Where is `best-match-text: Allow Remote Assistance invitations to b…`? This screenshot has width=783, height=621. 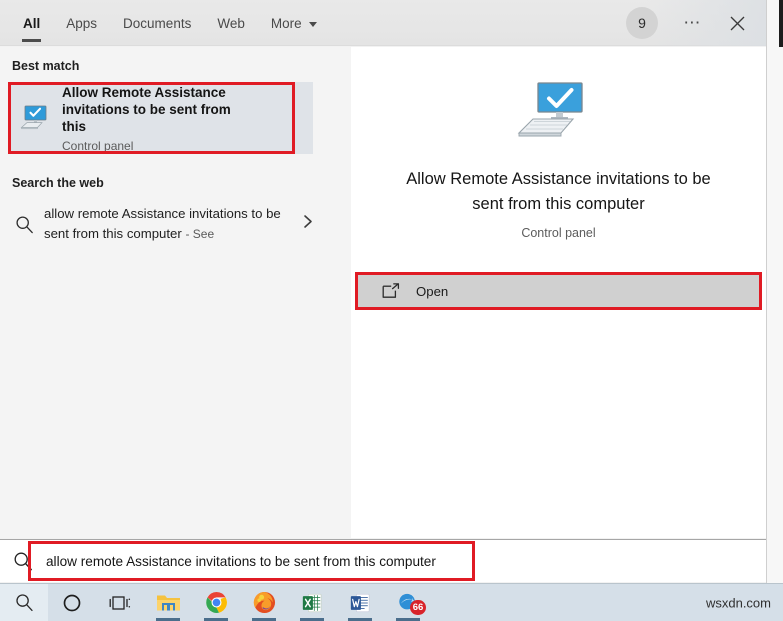 best-match-text: Allow Remote Assistance invitations to b… is located at coordinates (157, 118).